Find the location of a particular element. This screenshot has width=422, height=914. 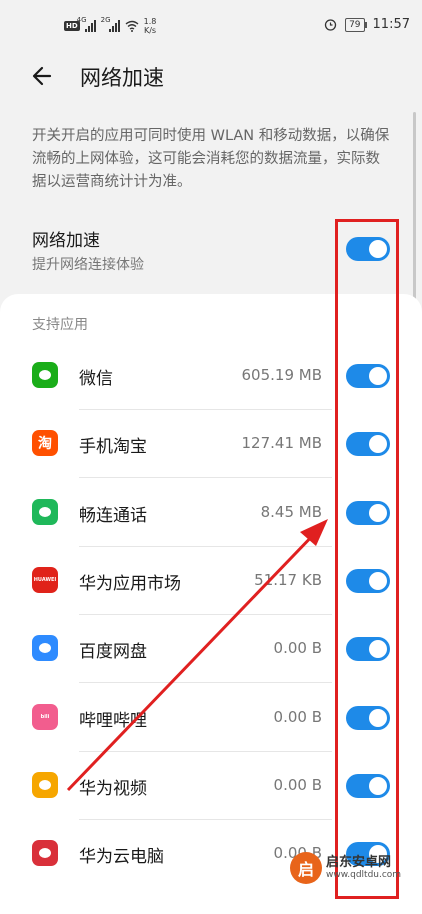

app-name: 畅连通话 is located at coordinates (113, 515).